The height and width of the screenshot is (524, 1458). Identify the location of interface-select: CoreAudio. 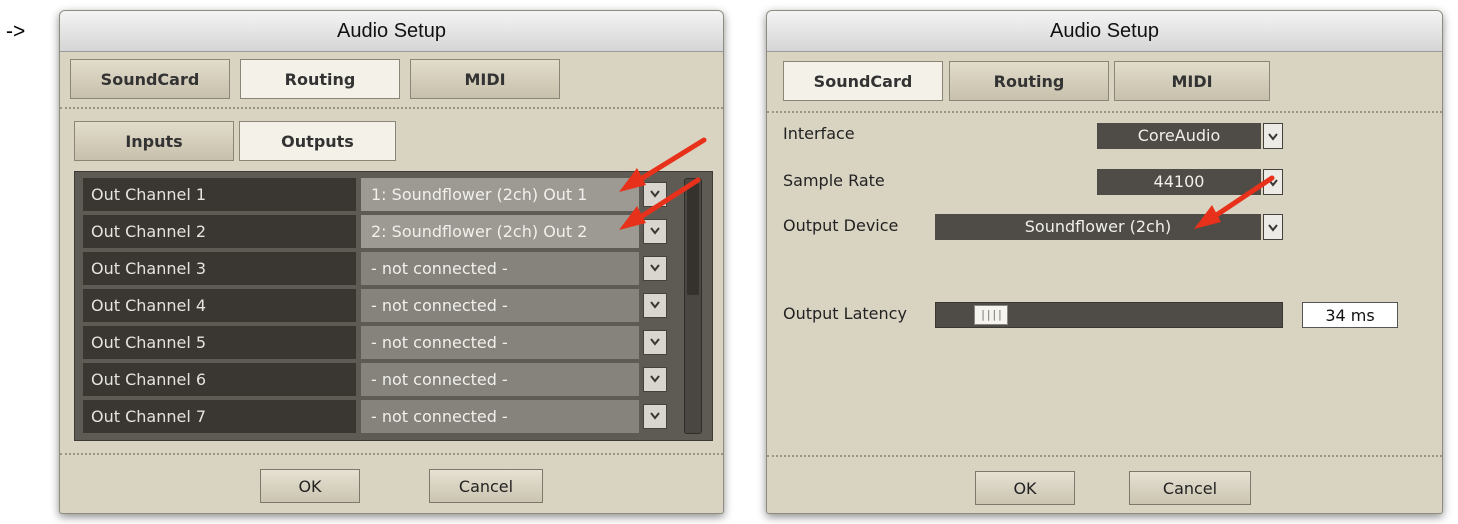
(1179, 136).